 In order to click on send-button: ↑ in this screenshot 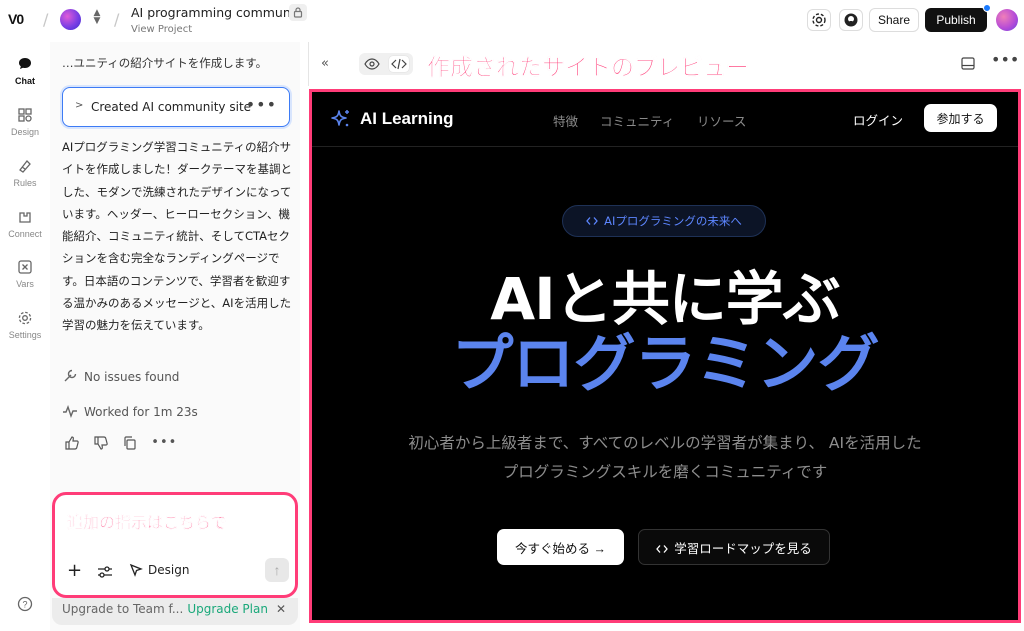, I will do `click(277, 570)`.